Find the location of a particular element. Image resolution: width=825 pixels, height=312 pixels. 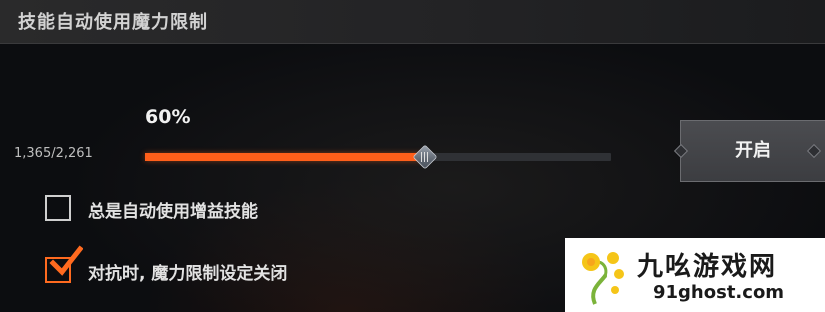

enable-button-label: 开启 is located at coordinates (753, 150).